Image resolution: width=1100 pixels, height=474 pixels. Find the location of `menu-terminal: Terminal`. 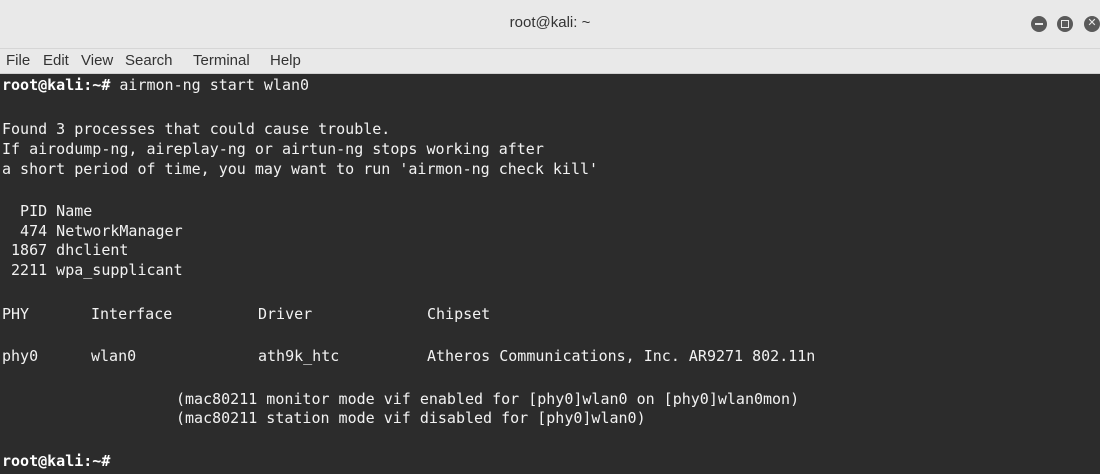

menu-terminal: Terminal is located at coordinates (221, 60).